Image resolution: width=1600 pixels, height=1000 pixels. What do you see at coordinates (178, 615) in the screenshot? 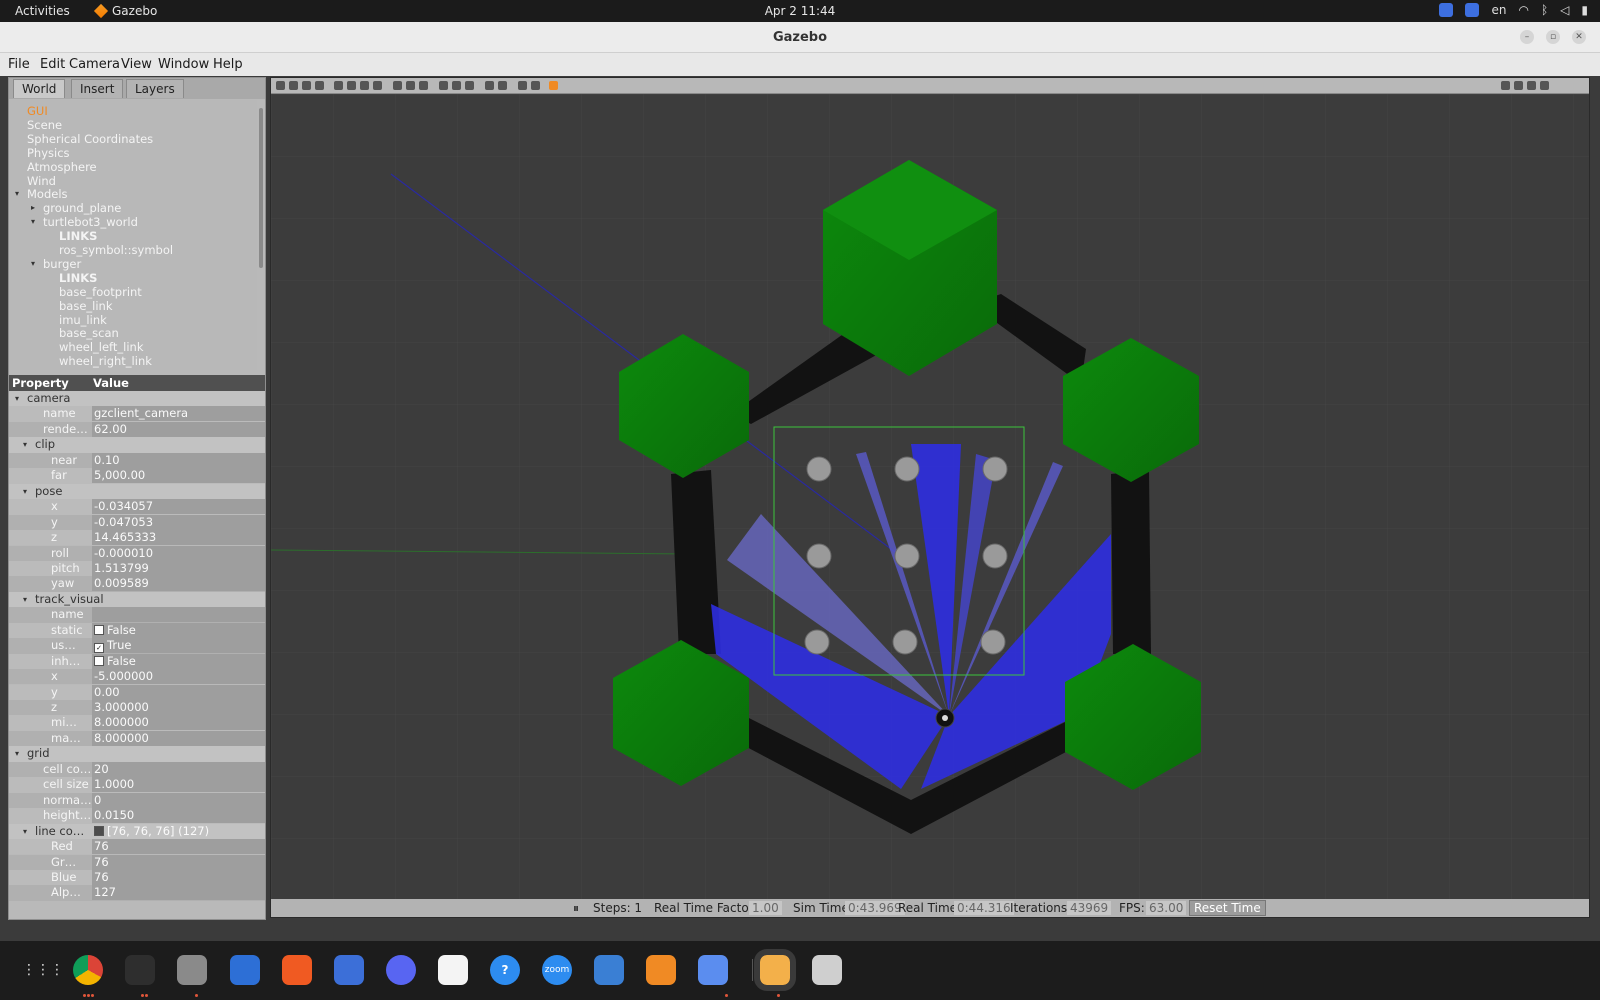
I see `property-value` at bounding box center [178, 615].